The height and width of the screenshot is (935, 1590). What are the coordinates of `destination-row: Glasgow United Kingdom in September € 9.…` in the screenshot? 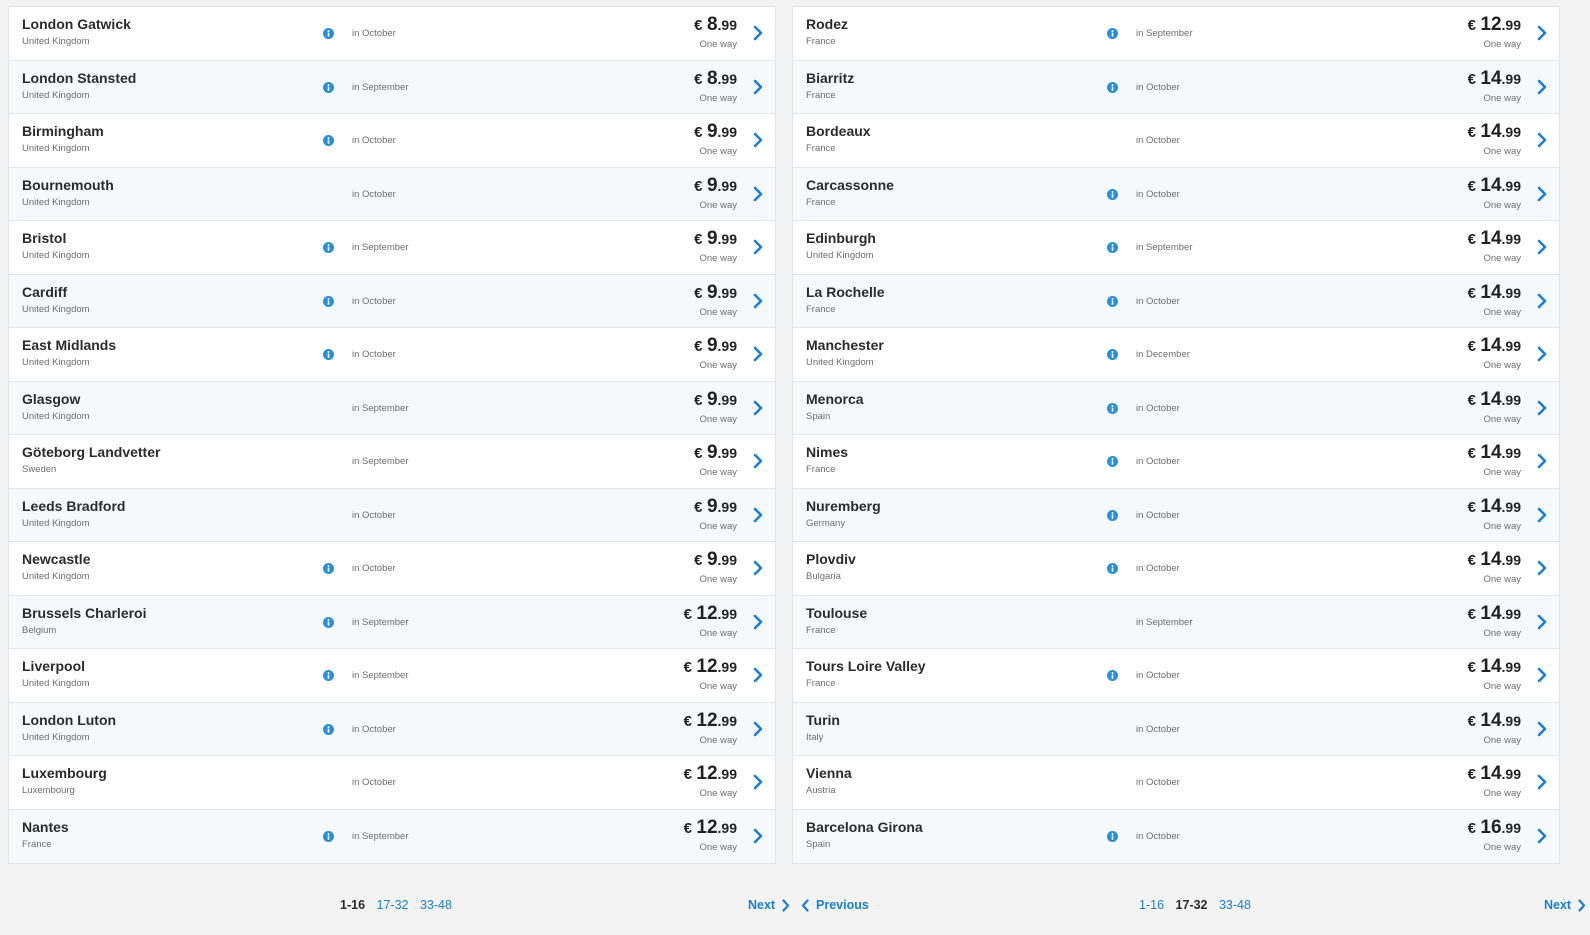 It's located at (392, 408).